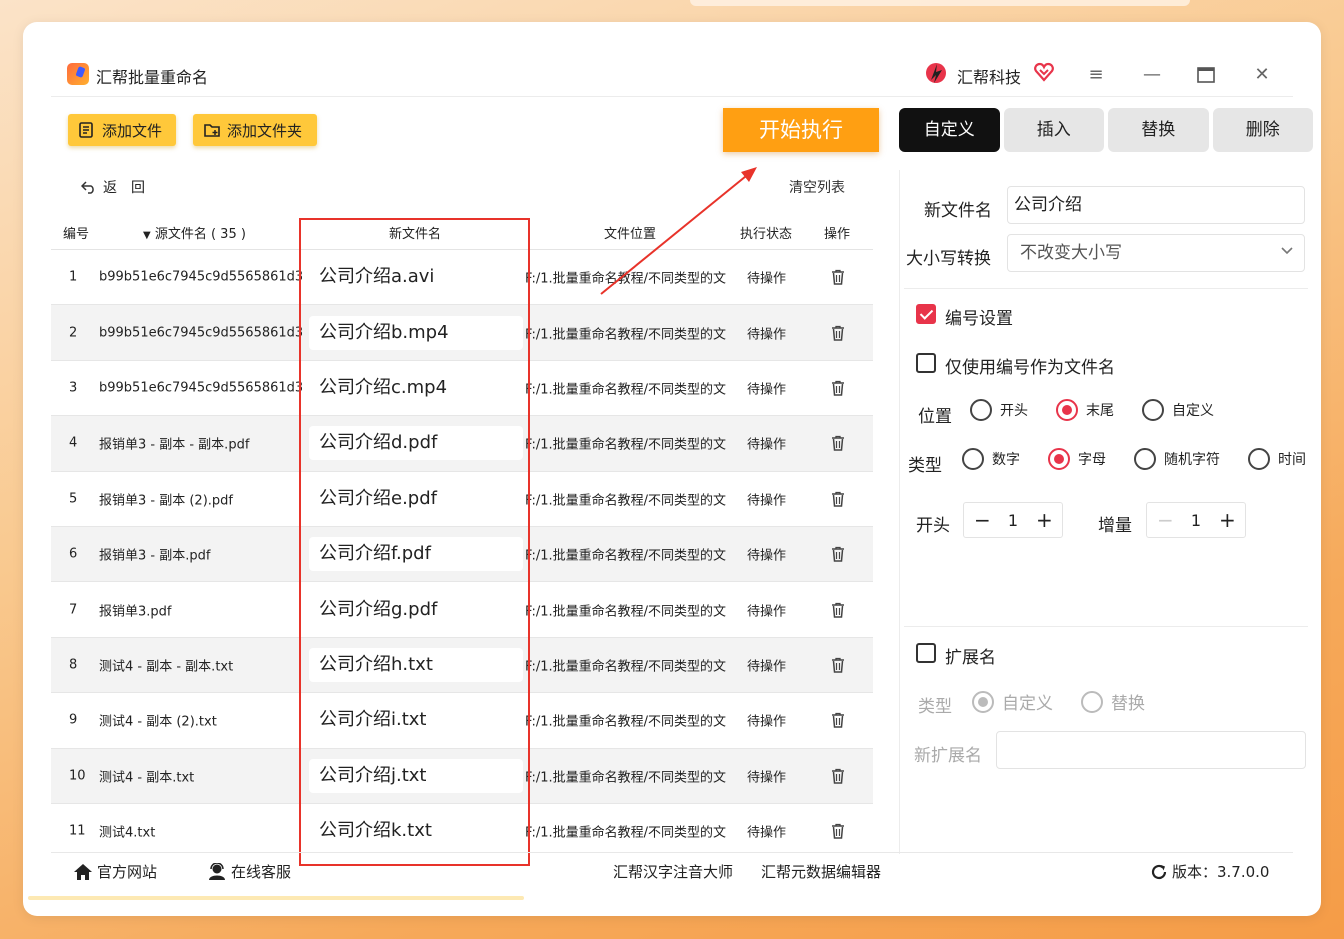  What do you see at coordinates (1053, 130) in the screenshot?
I see `tab-insert: 插入` at bounding box center [1053, 130].